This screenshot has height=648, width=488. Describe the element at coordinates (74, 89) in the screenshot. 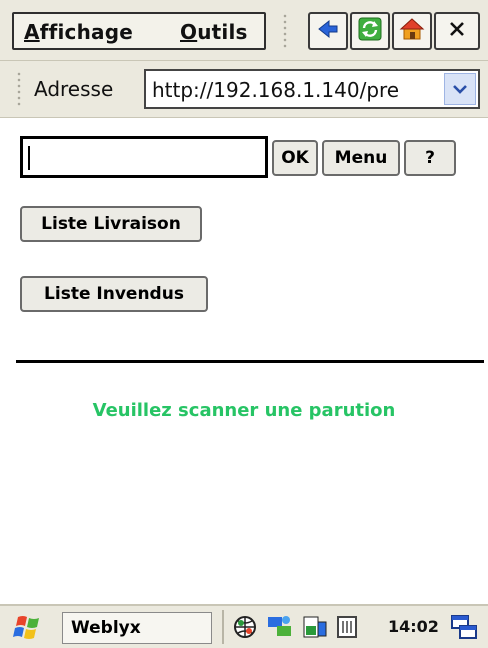

I see `address-label: Adresse` at that location.